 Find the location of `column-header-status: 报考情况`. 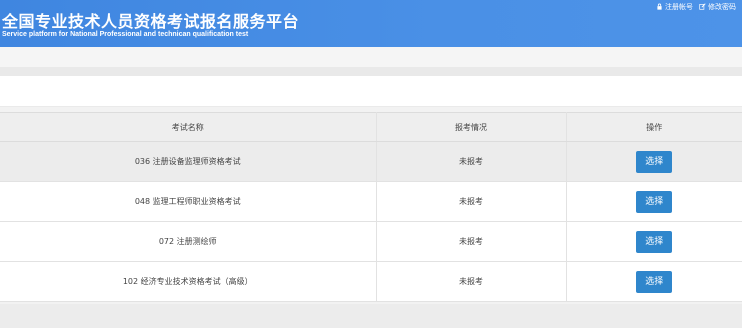

column-header-status: 报考情况 is located at coordinates (471, 127).